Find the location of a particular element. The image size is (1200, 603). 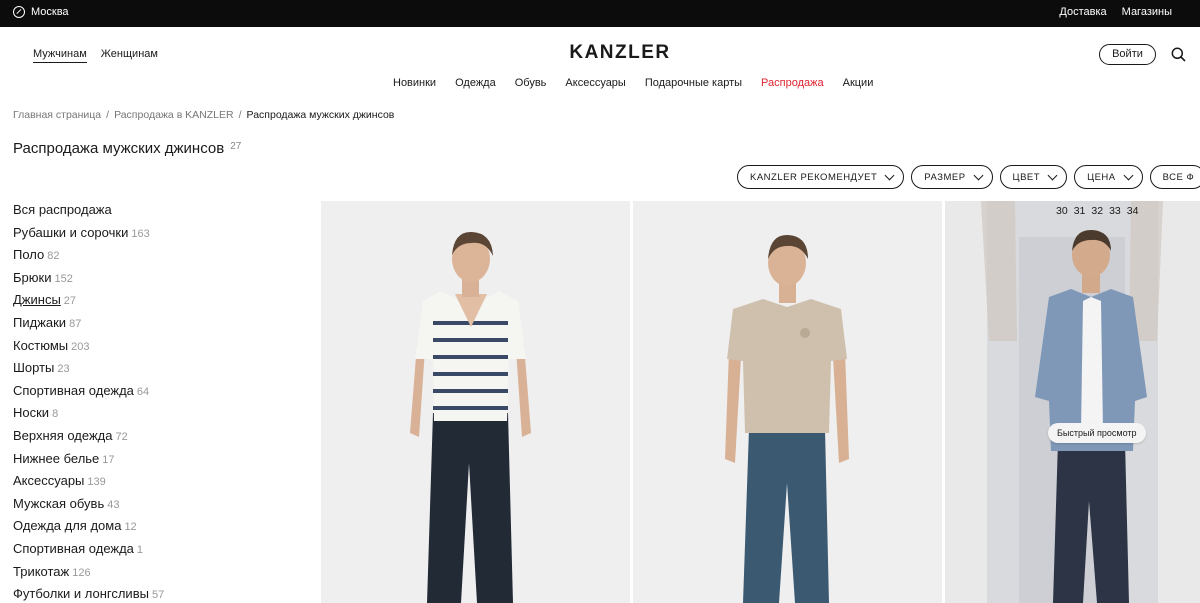

sidebar-item-accessories: Аксессуары 139 is located at coordinates (88, 483).